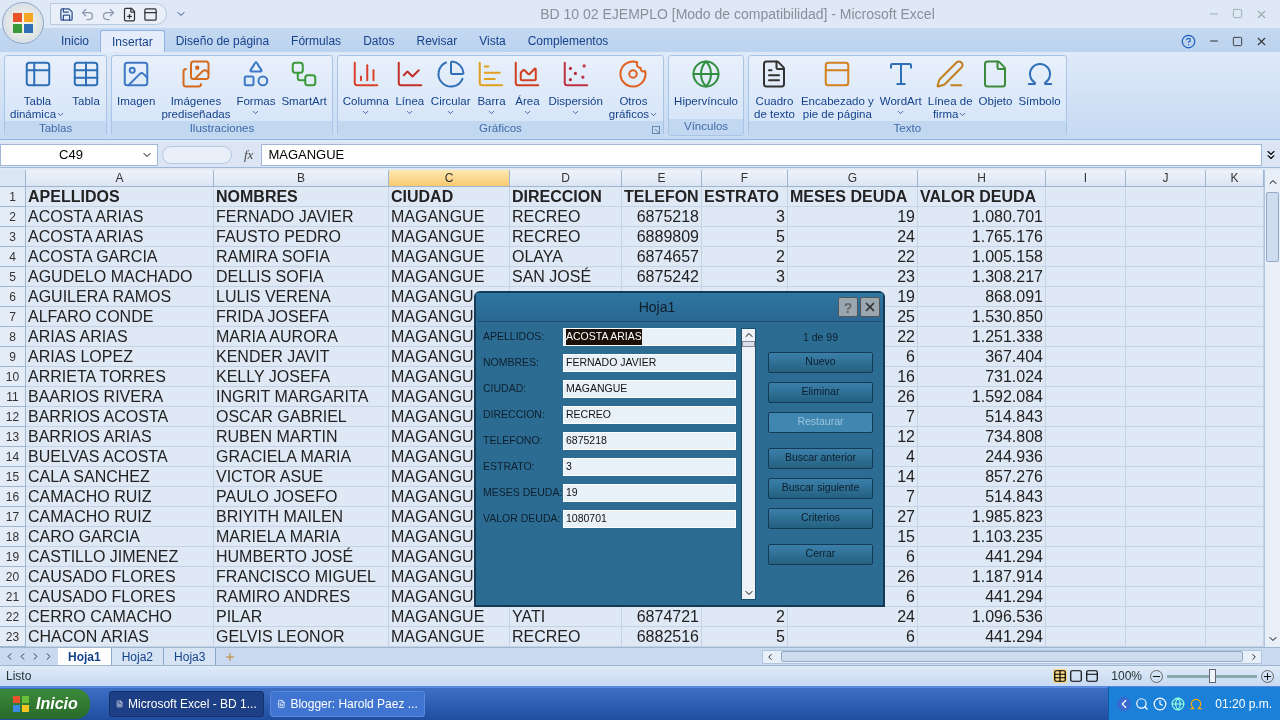  Describe the element at coordinates (301, 178) in the screenshot. I see `column-header: B` at that location.